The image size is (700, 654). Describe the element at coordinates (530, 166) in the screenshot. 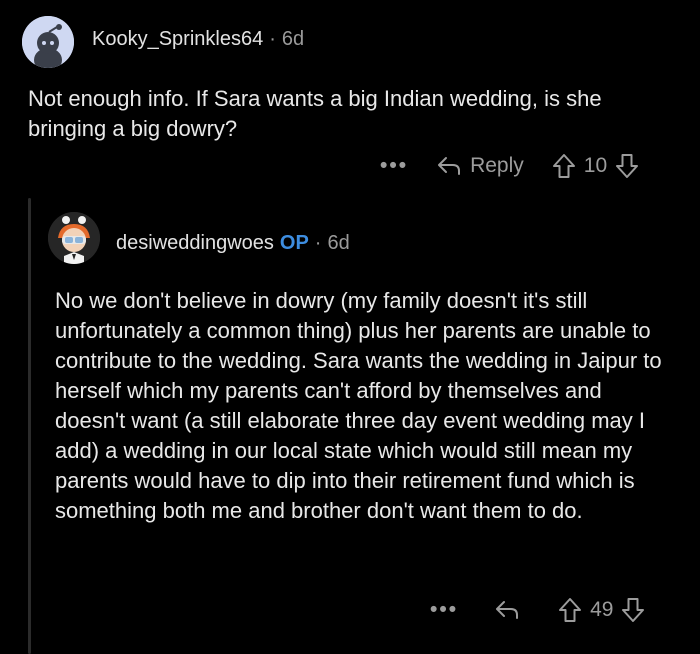

I see `comment-actions: ••• Reply 10` at that location.